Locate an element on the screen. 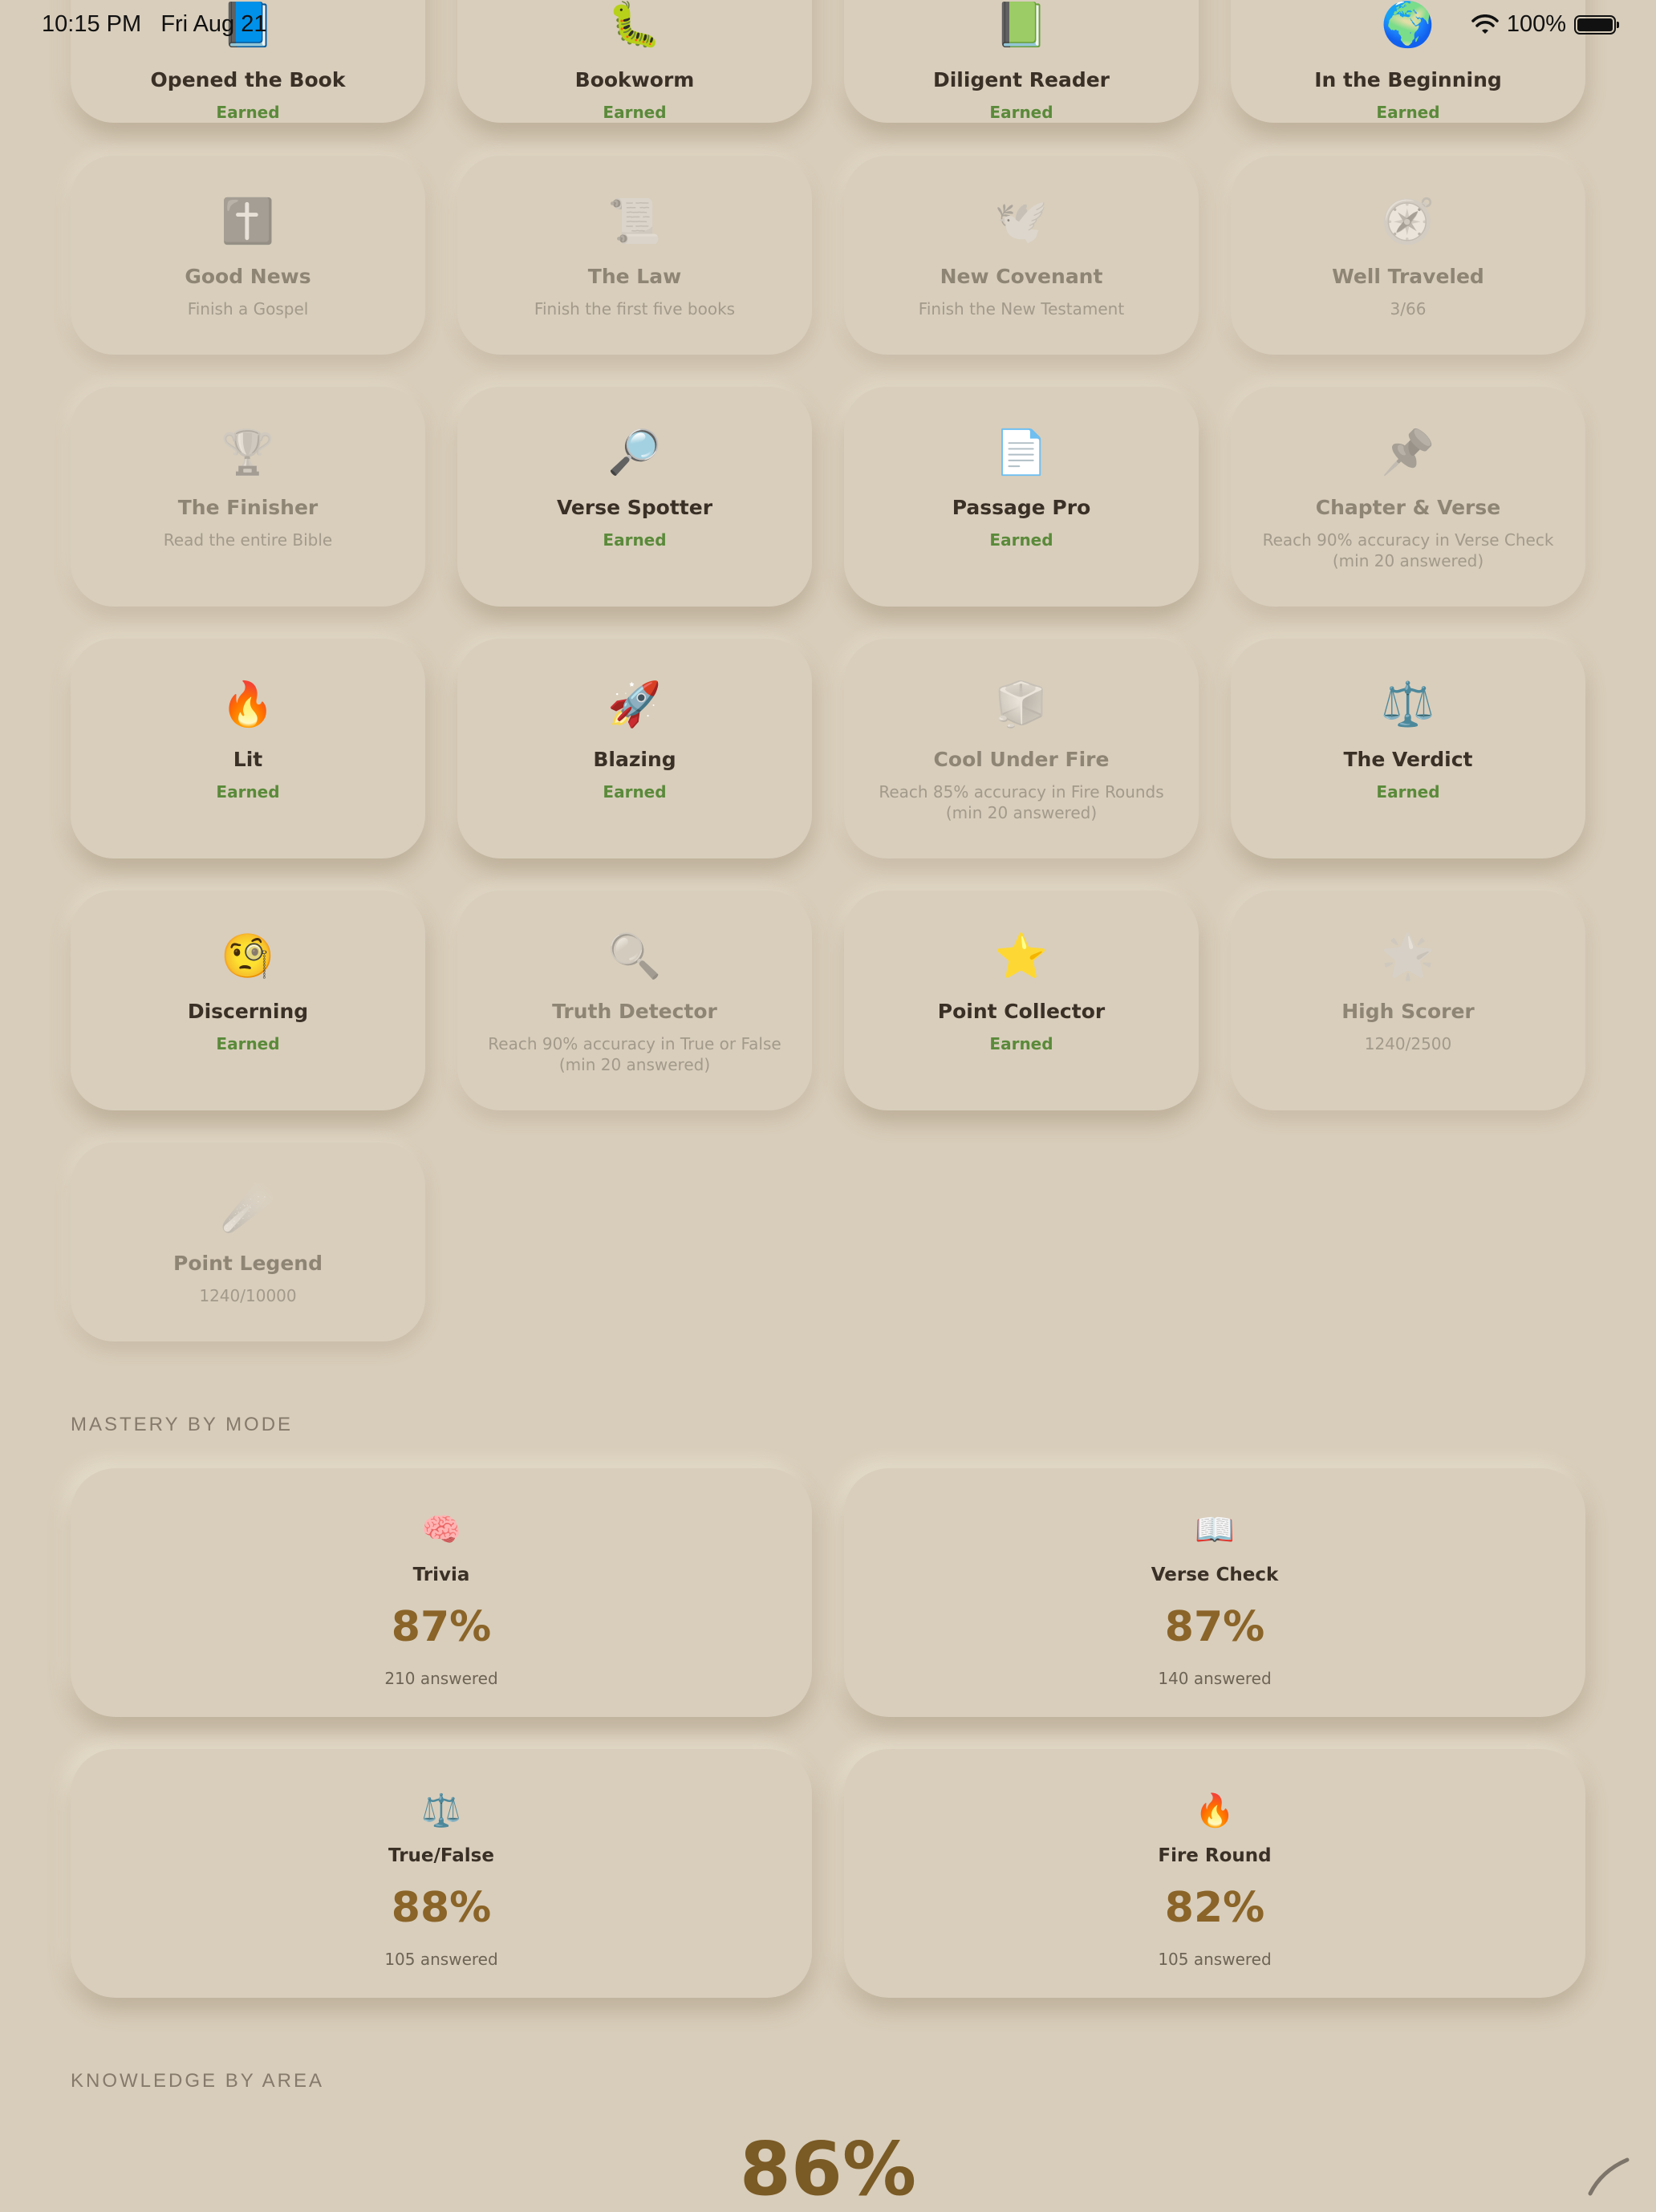 The height and width of the screenshot is (2212, 1656). badge-name: Good News is located at coordinates (248, 276).